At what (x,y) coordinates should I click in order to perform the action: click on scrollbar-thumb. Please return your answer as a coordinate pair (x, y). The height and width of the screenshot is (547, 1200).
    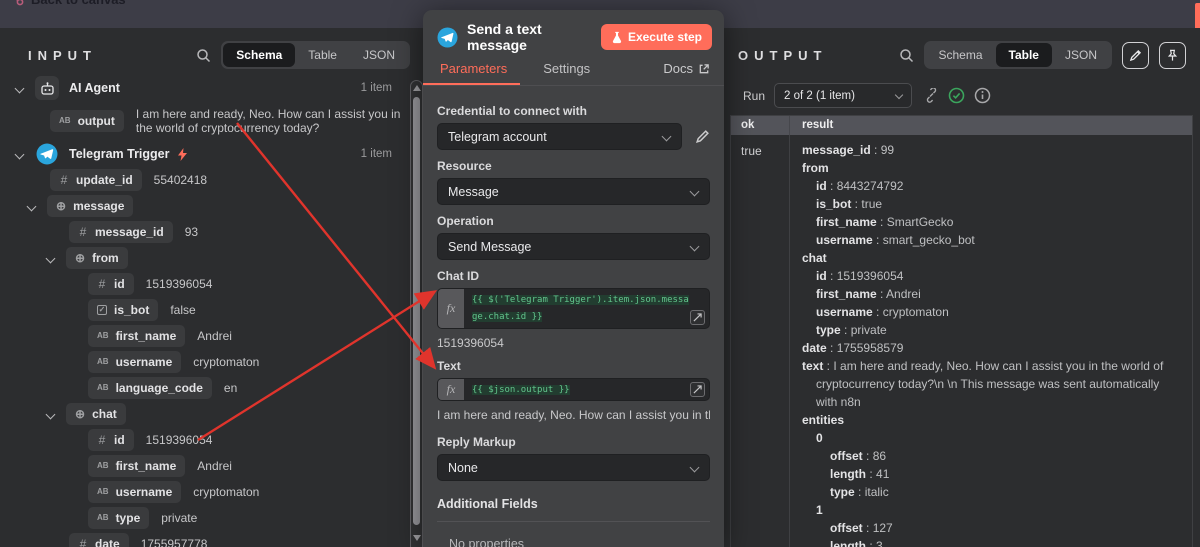
    Looking at the image, I should click on (416, 311).